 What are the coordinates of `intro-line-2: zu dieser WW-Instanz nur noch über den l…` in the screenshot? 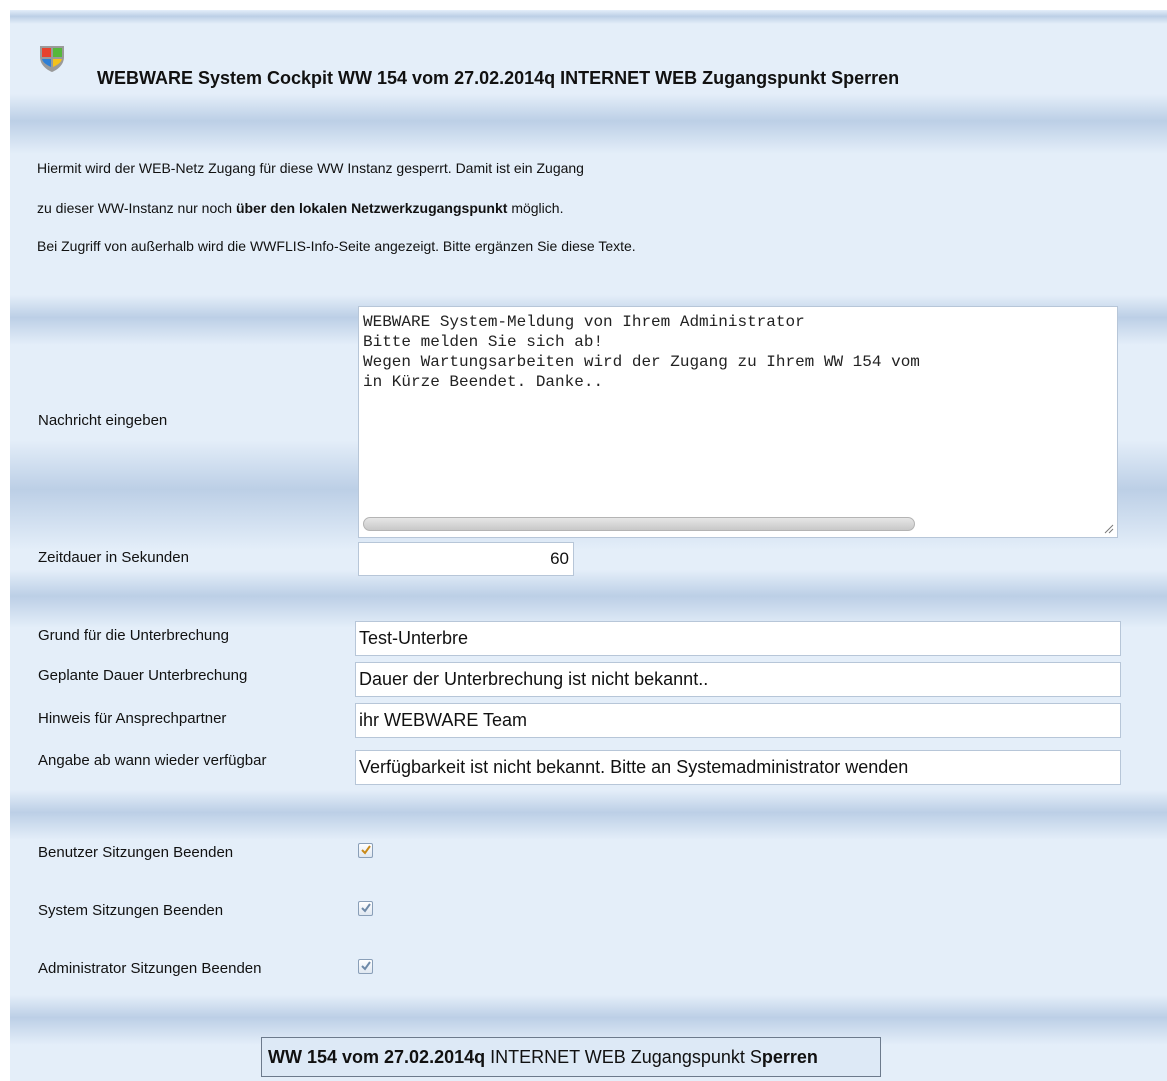 It's located at (300, 208).